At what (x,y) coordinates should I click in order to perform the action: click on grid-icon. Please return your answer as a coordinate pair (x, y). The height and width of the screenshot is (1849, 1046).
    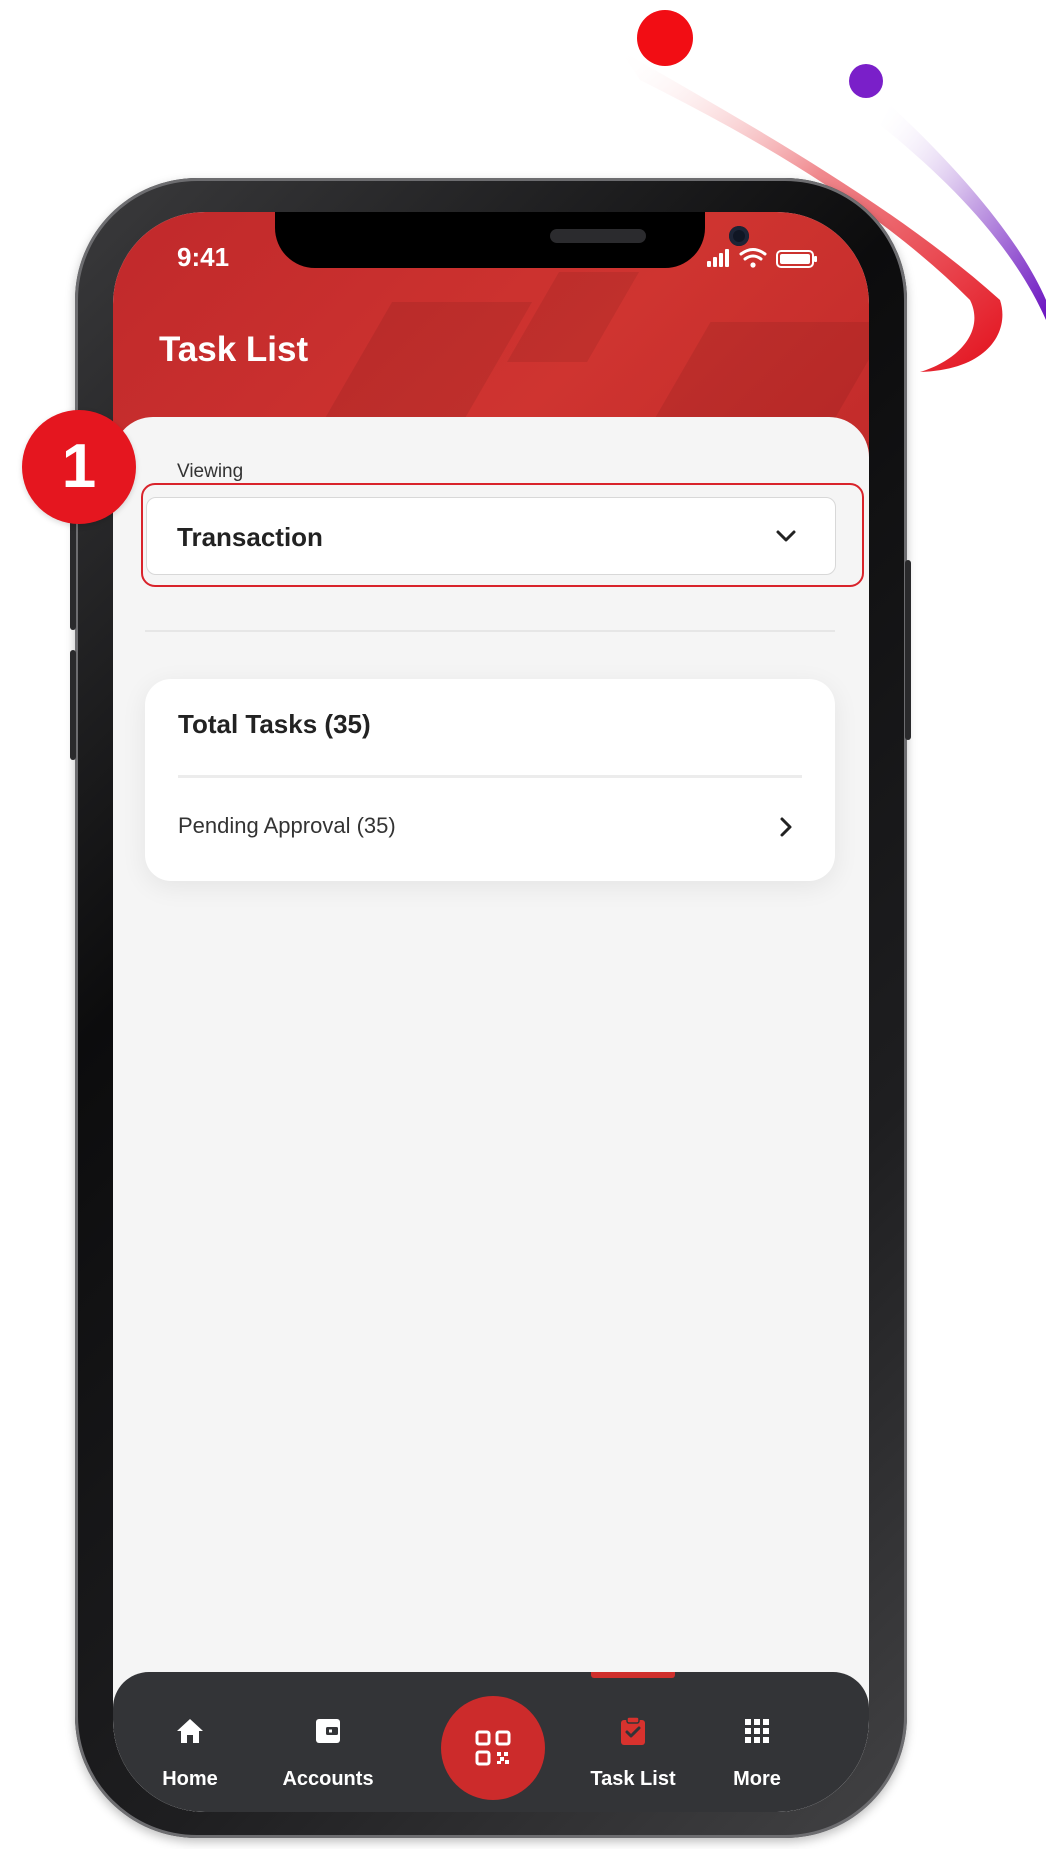
    Looking at the image, I should click on (757, 1731).